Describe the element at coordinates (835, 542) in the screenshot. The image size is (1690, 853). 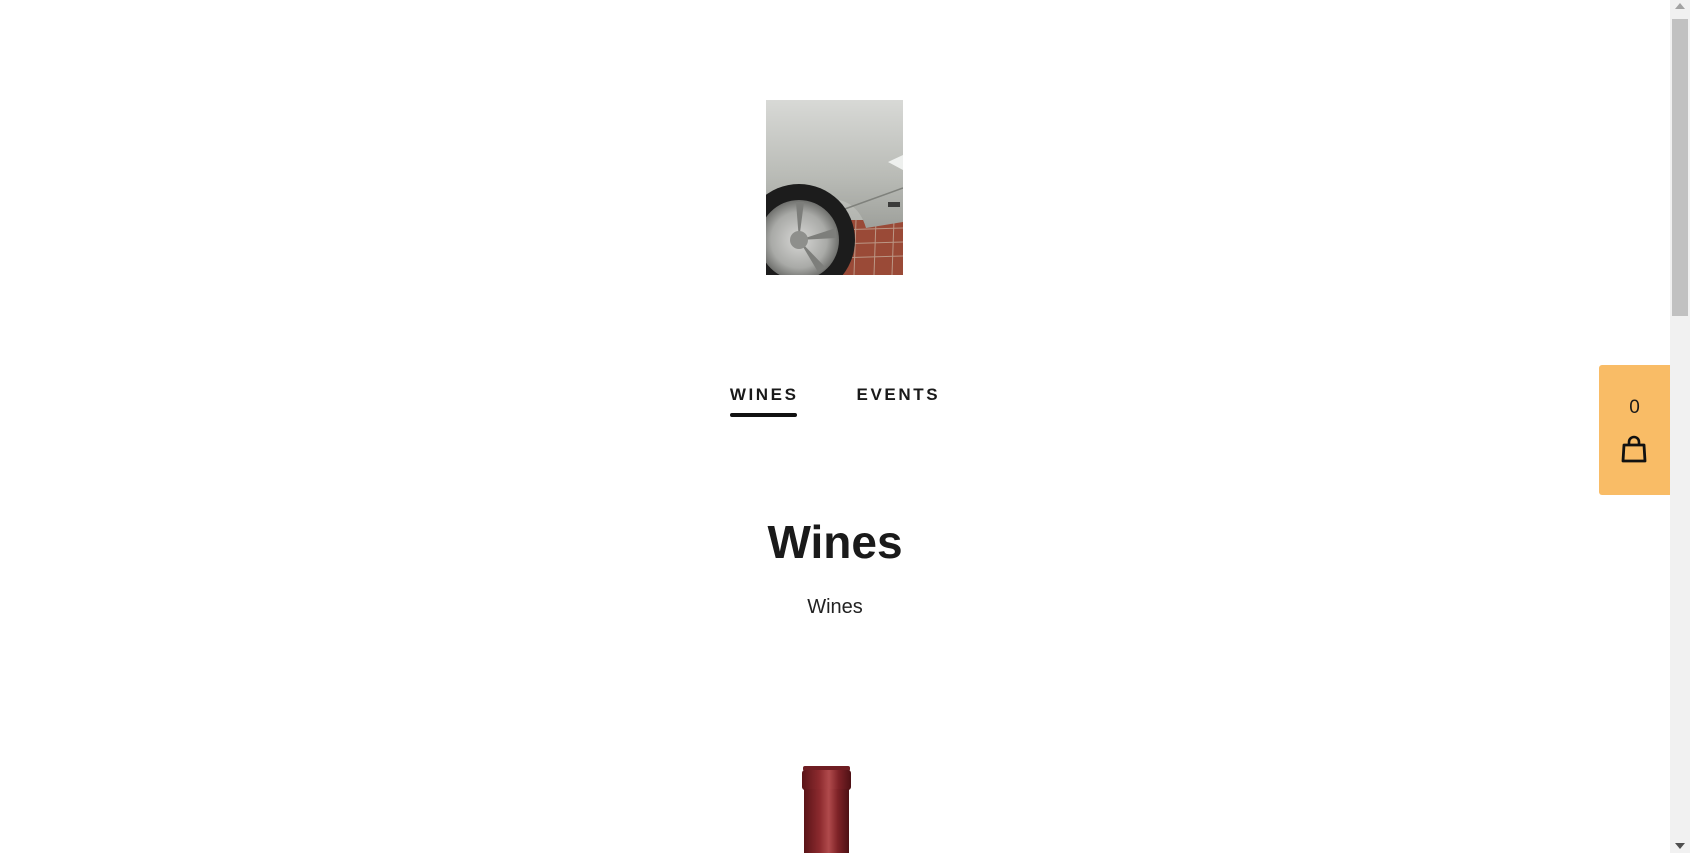
I see `page-title: Wines` at that location.